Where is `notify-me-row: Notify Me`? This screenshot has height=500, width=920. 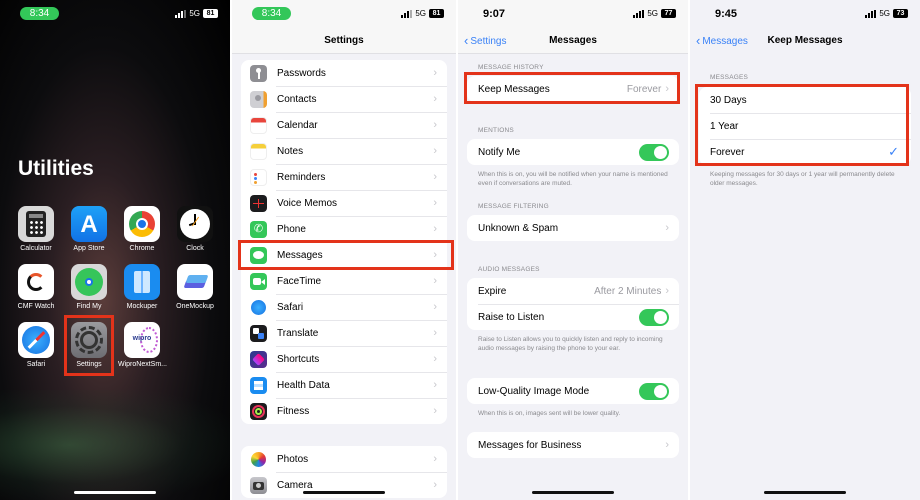 notify-me-row: Notify Me is located at coordinates (573, 152).